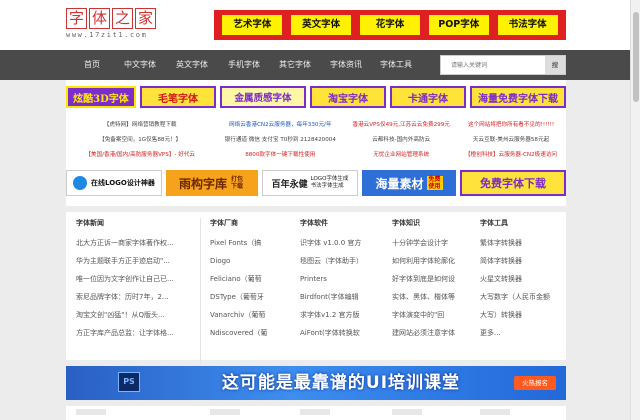 Image resolution: width=640 pixels, height=420 pixels. I want to click on banner-logo-generator: 百年永健 LOGO字体生成 书法字体生成, so click(310, 183).